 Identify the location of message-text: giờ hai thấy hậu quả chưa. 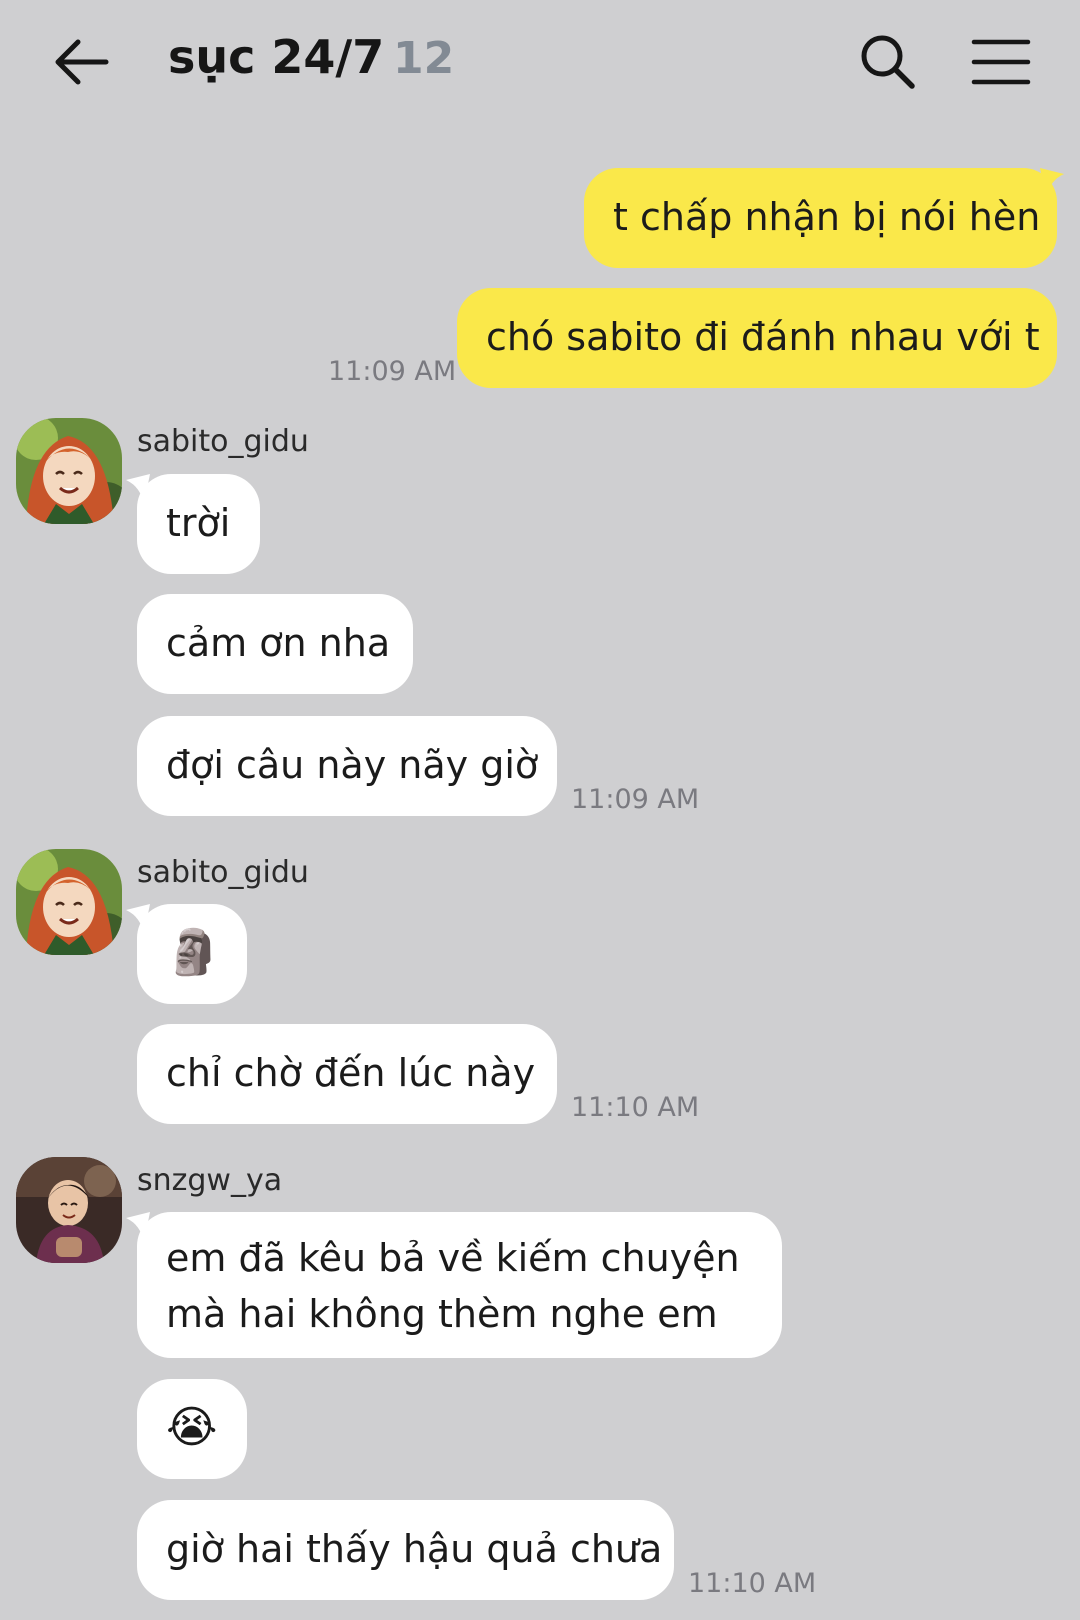
(414, 1549).